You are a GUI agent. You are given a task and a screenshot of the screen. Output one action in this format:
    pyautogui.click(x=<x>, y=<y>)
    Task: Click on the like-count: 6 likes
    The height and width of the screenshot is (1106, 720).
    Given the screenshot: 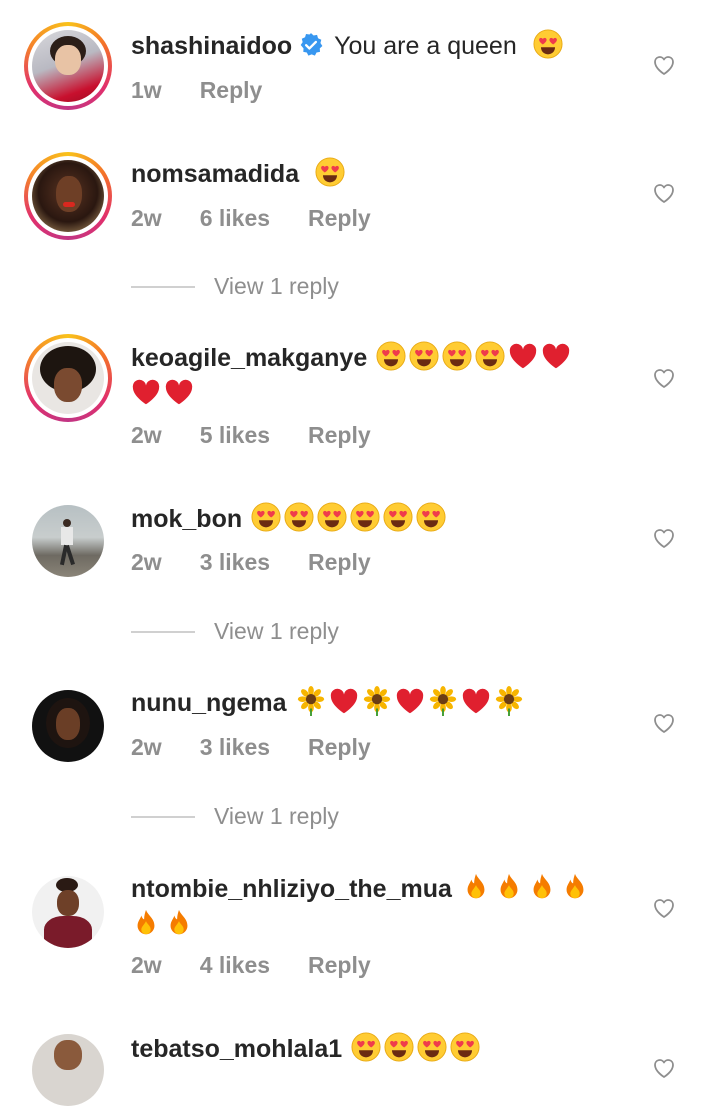 What is the action you would take?
    pyautogui.click(x=235, y=218)
    